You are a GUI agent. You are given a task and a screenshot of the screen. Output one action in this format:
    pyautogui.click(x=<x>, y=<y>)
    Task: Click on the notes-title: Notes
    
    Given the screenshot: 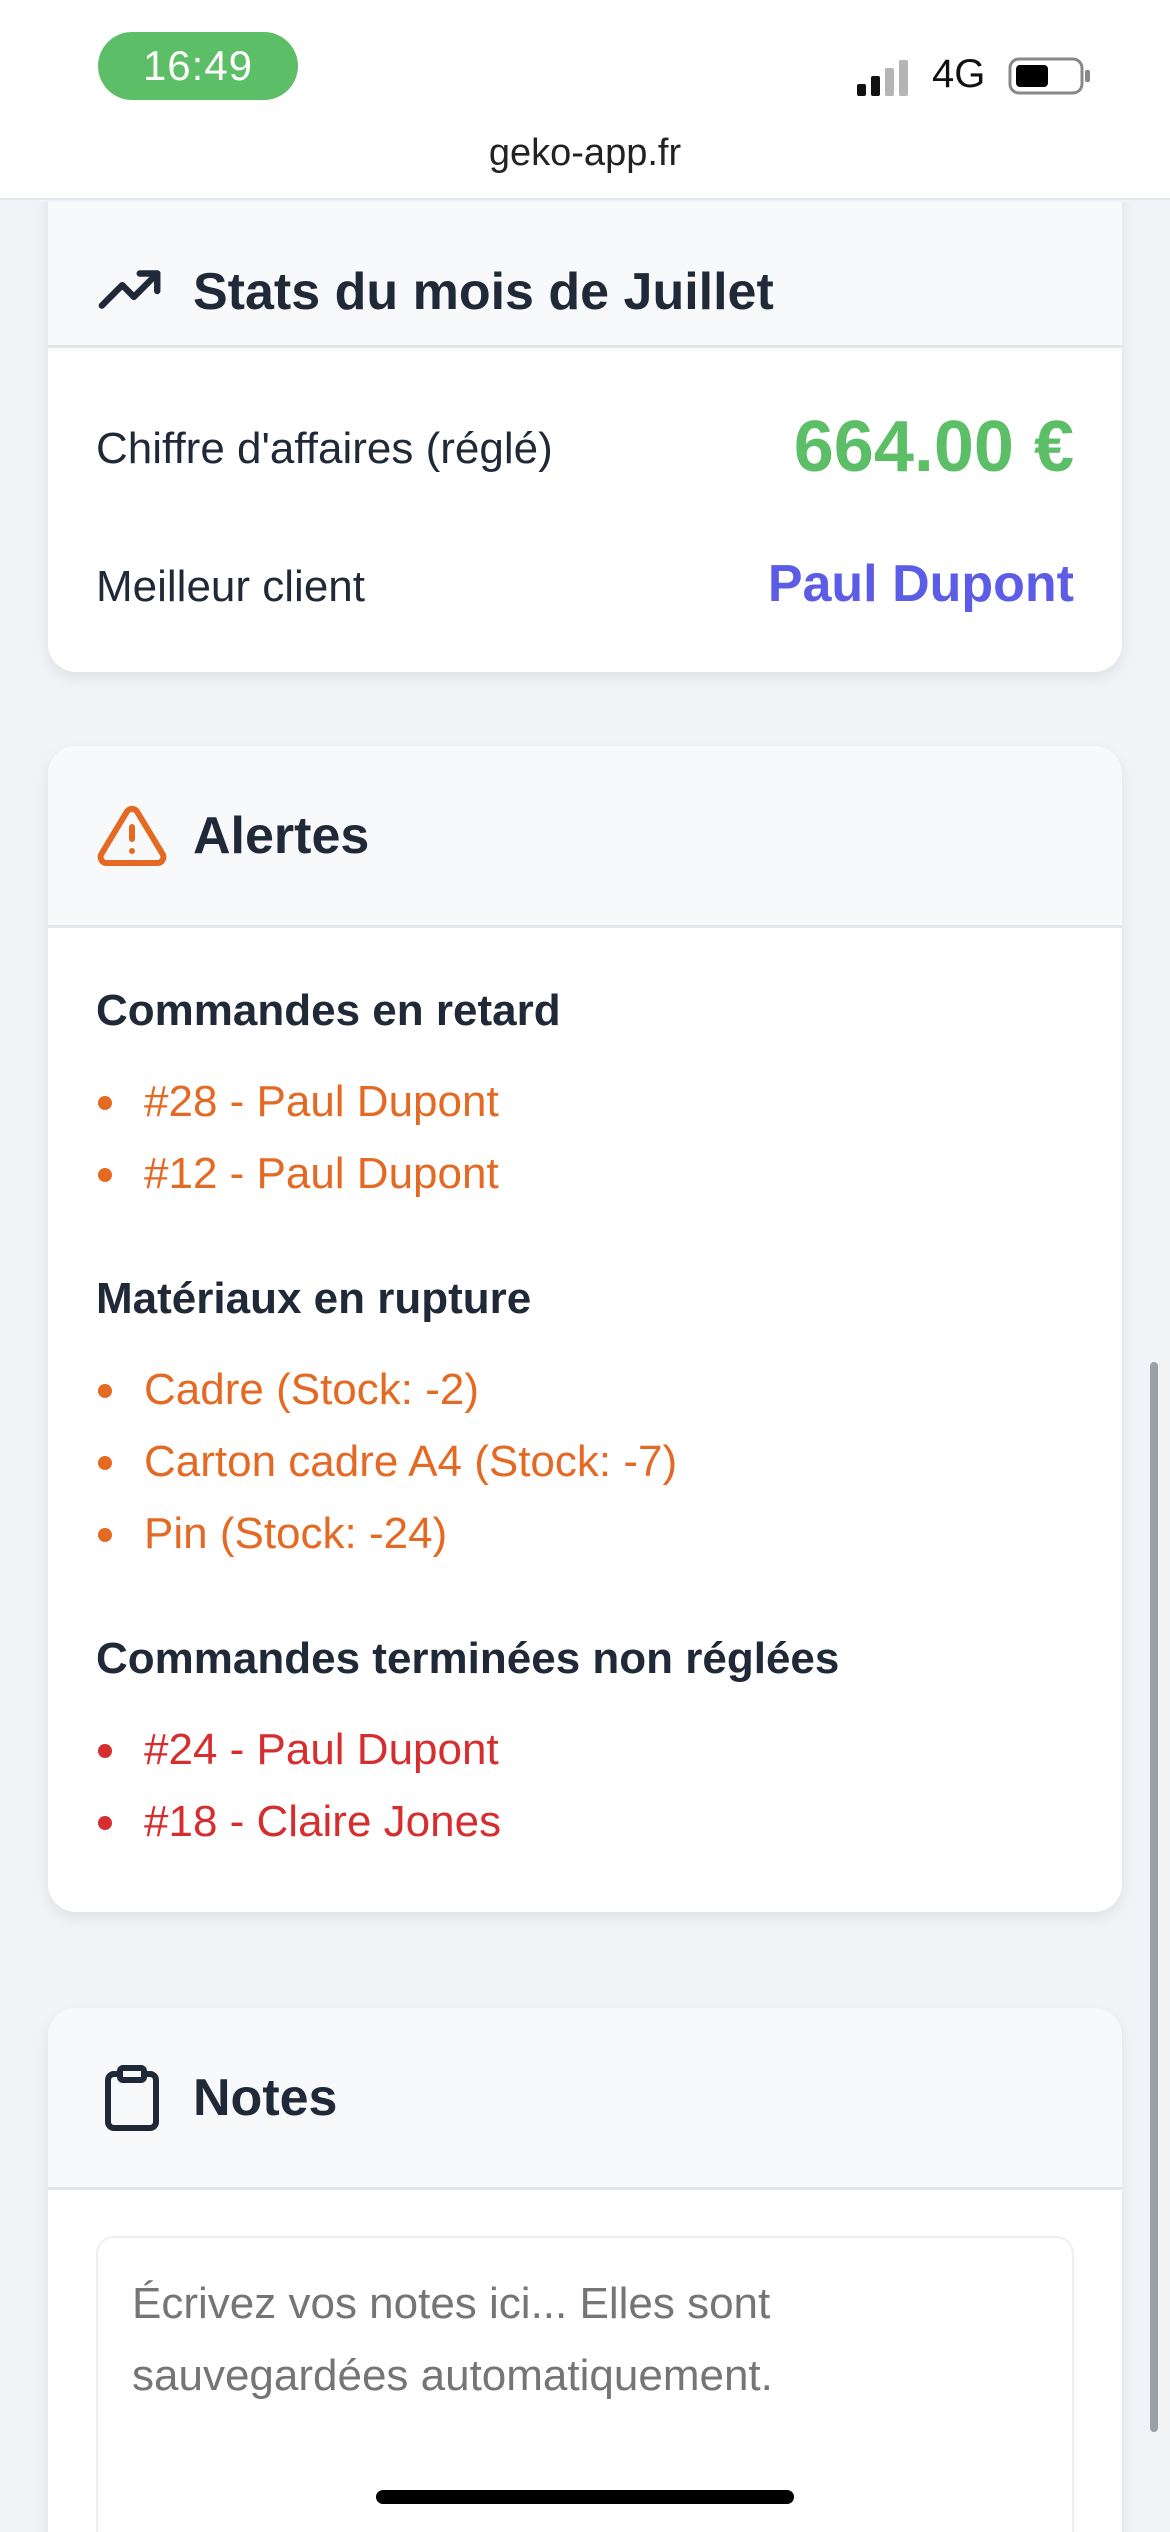 What is the action you would take?
    pyautogui.click(x=265, y=2098)
    